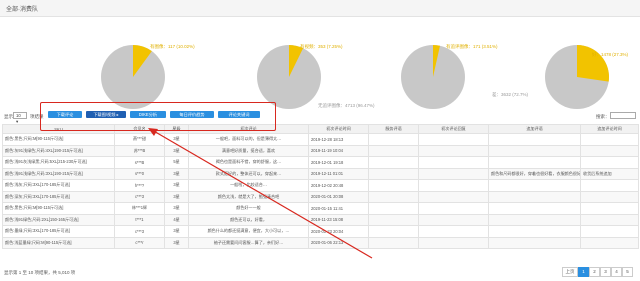 The image size is (640, 281). What do you see at coordinates (594, 272) in the screenshot?
I see `pagination-page-2: 2` at bounding box center [594, 272].